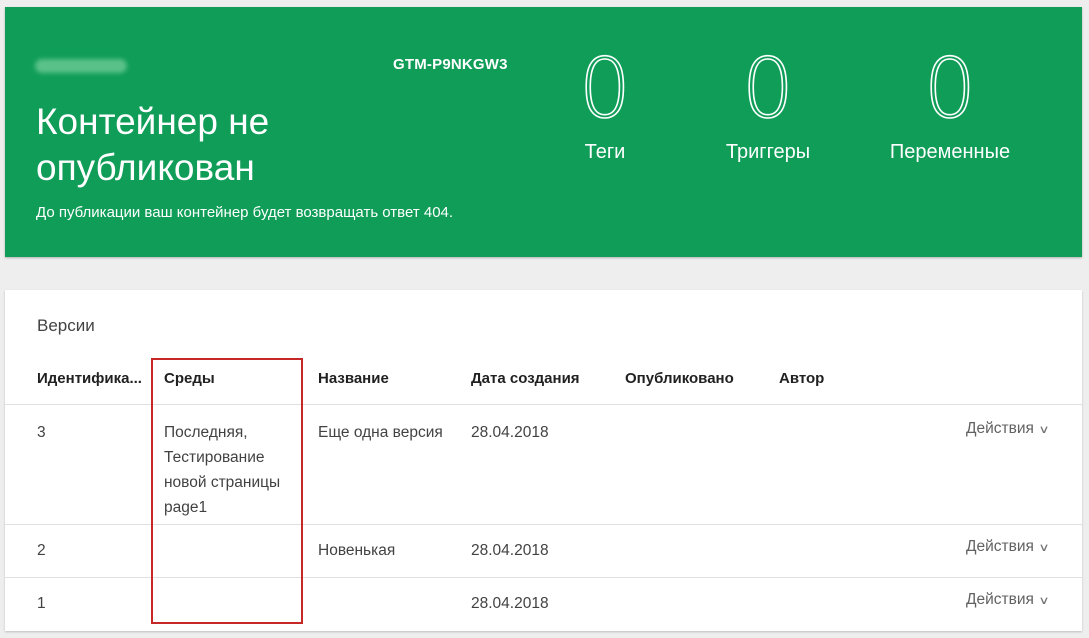 The height and width of the screenshot is (638, 1089). Describe the element at coordinates (153, 144) in the screenshot. I see `status-title: Контейнер не опубликован` at that location.